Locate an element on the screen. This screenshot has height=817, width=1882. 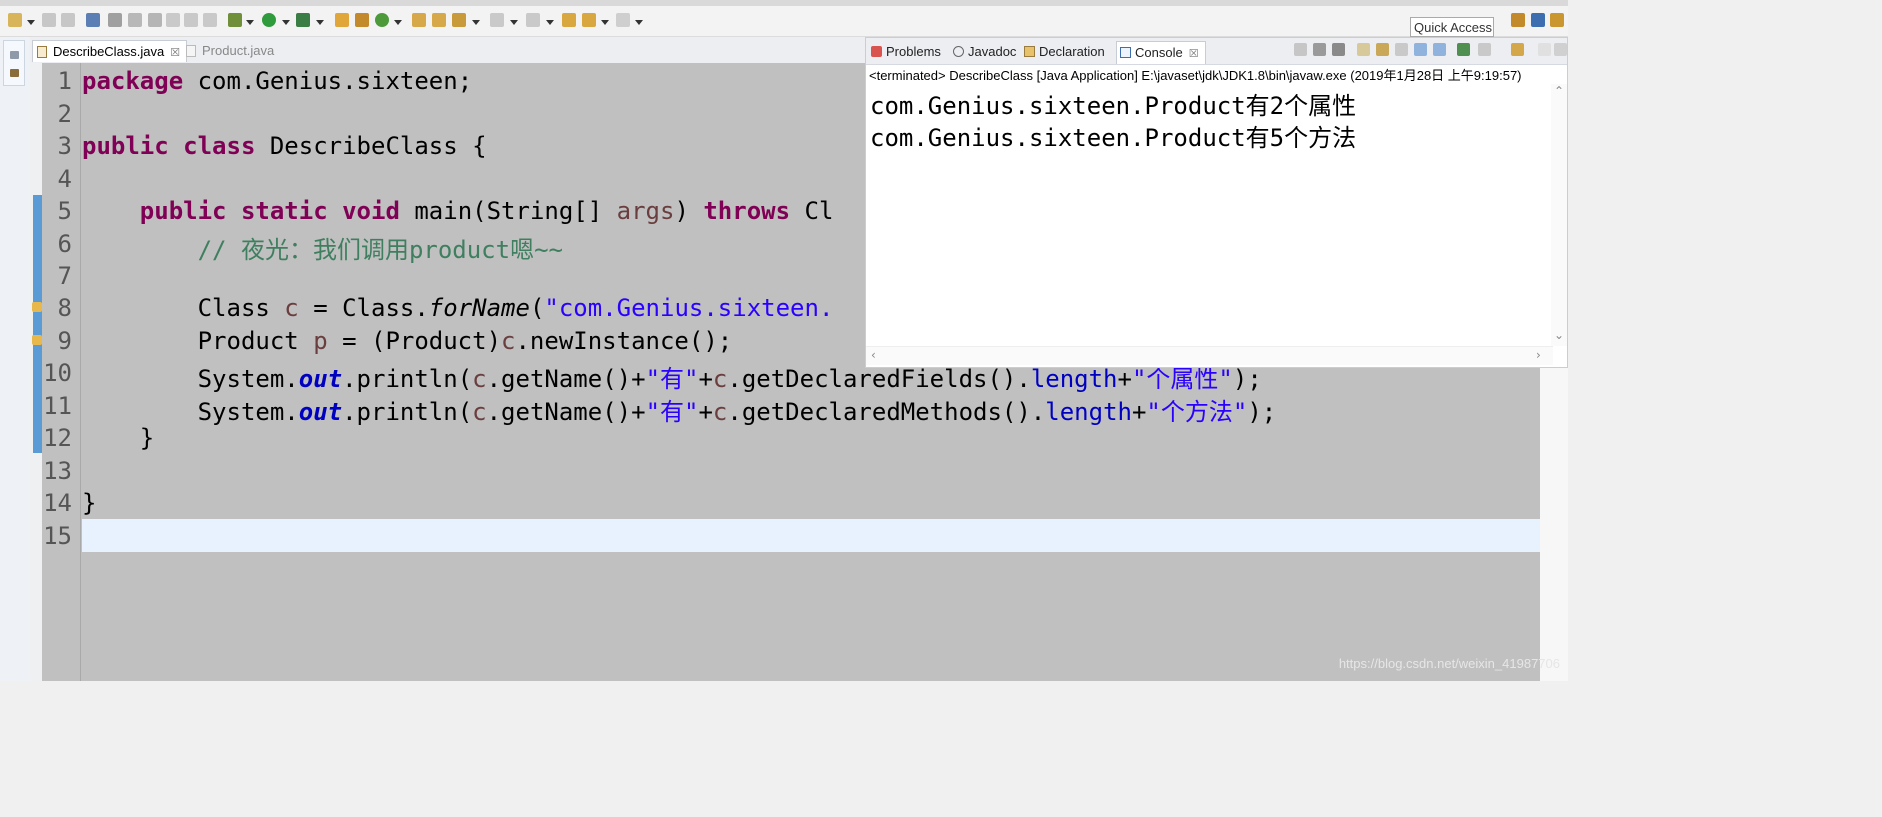
scroll-up-icon: ⌃ is located at coordinates (1559, 91).